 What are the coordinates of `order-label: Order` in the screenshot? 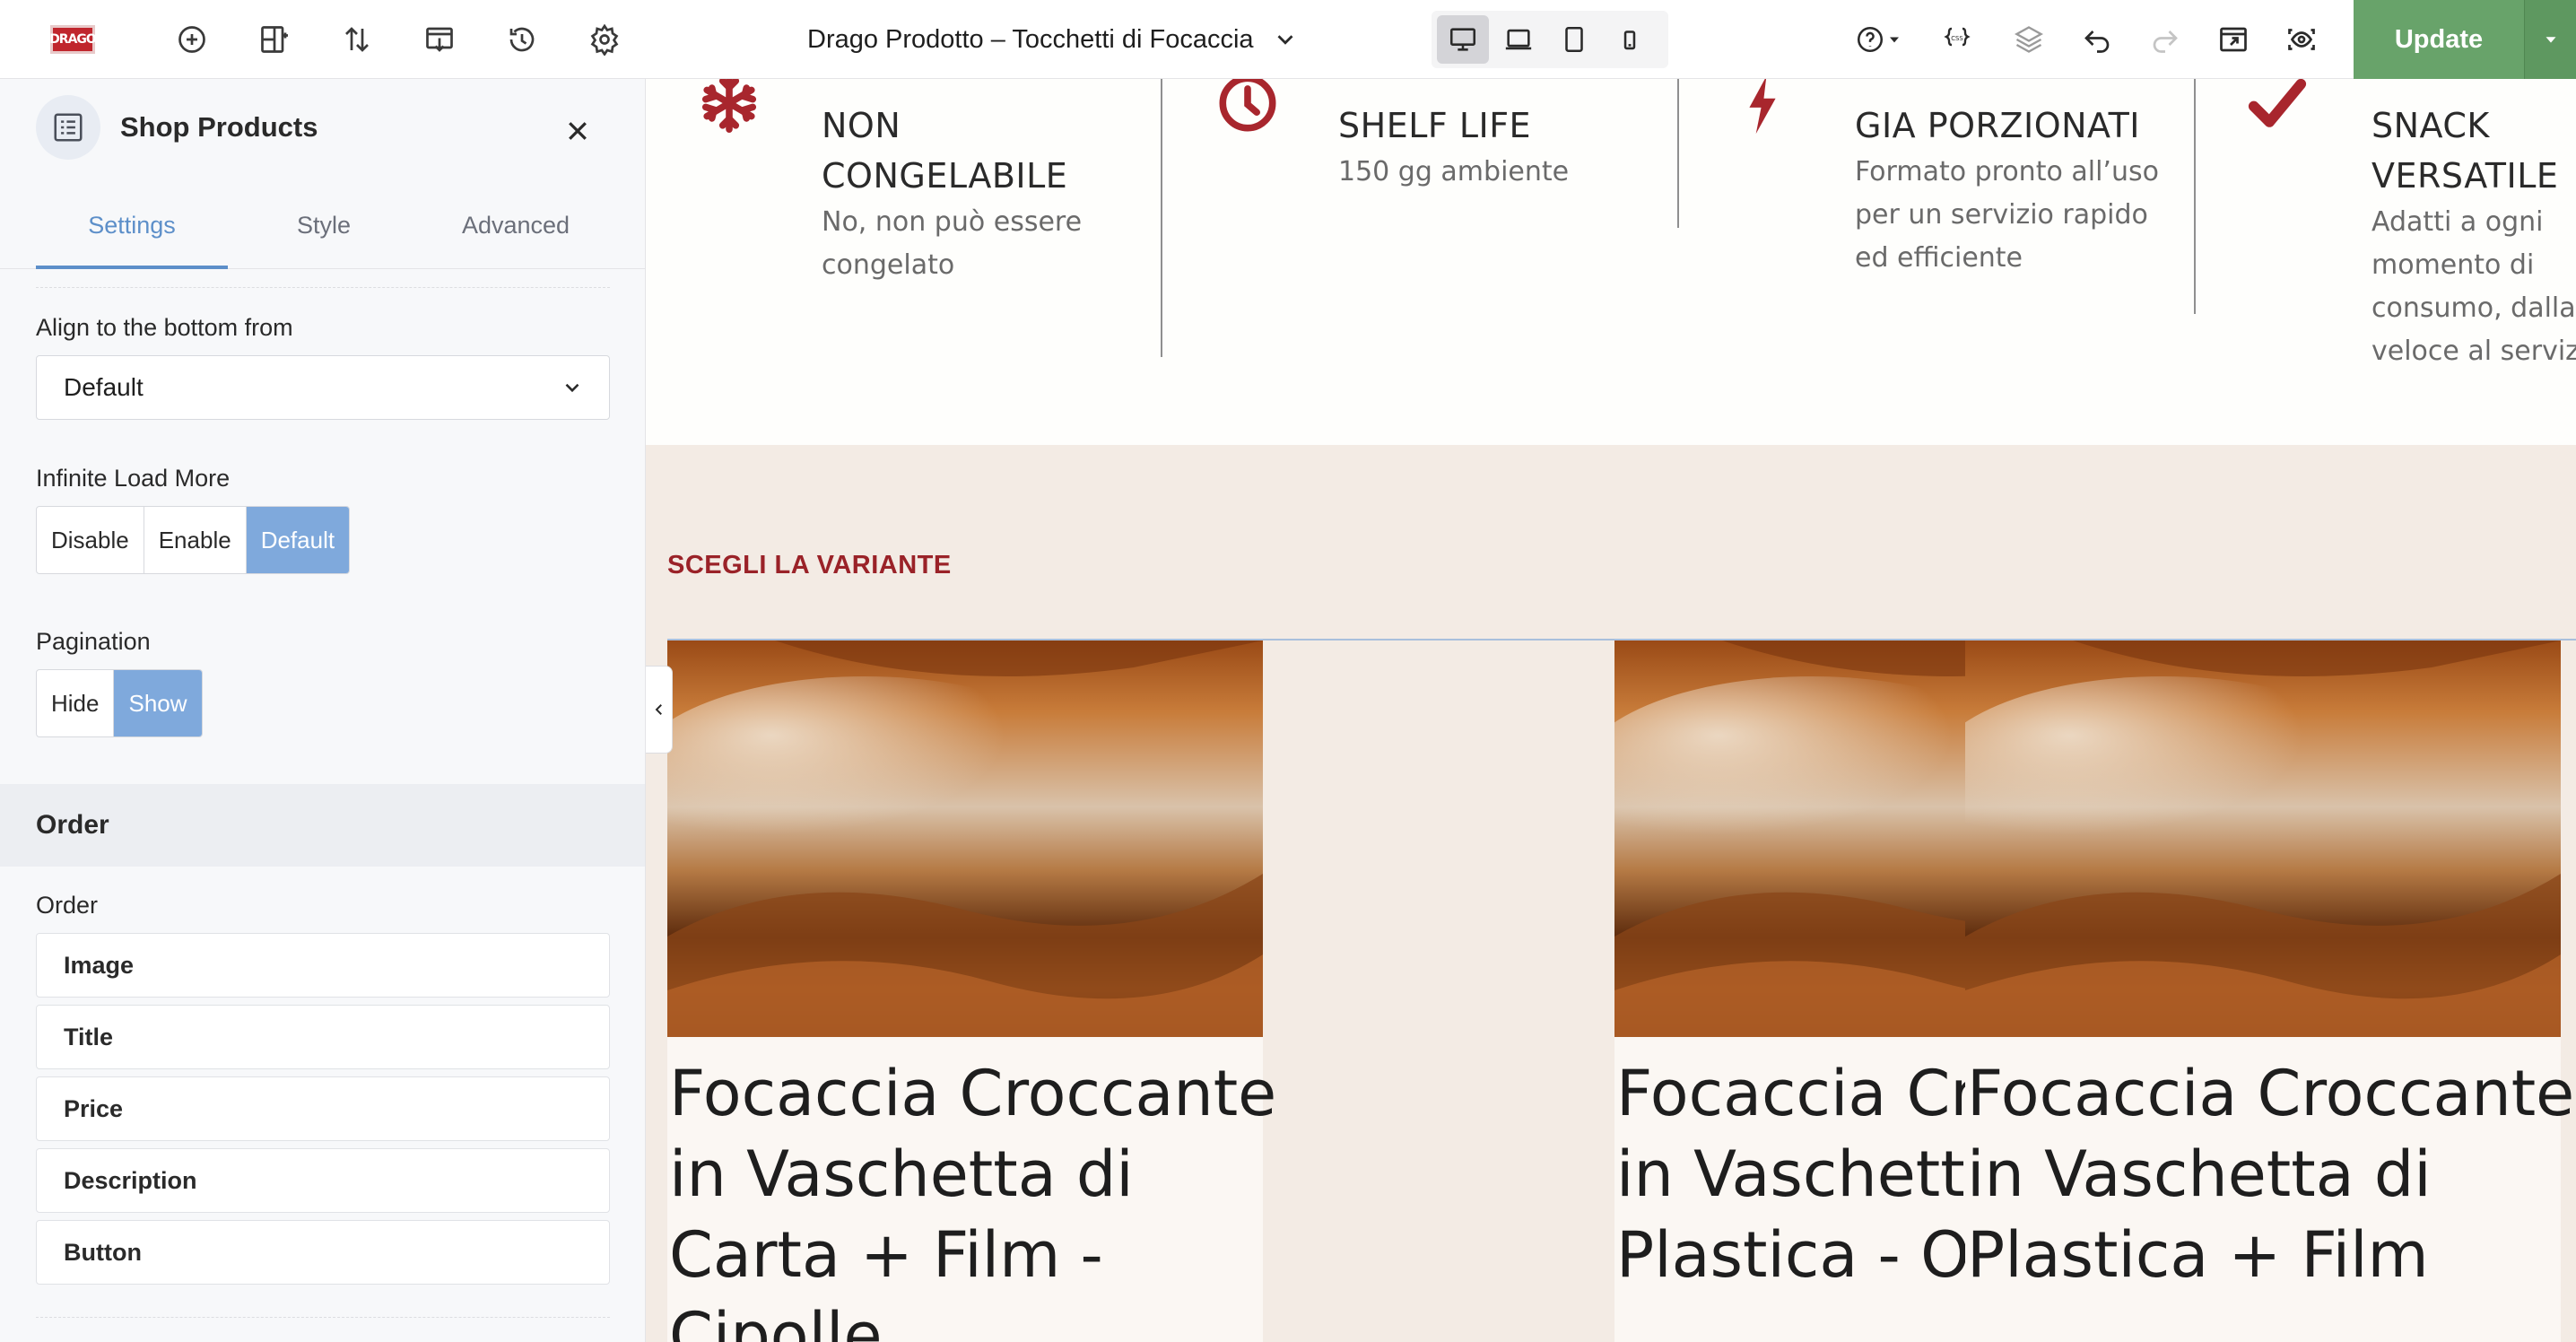 It's located at (67, 905).